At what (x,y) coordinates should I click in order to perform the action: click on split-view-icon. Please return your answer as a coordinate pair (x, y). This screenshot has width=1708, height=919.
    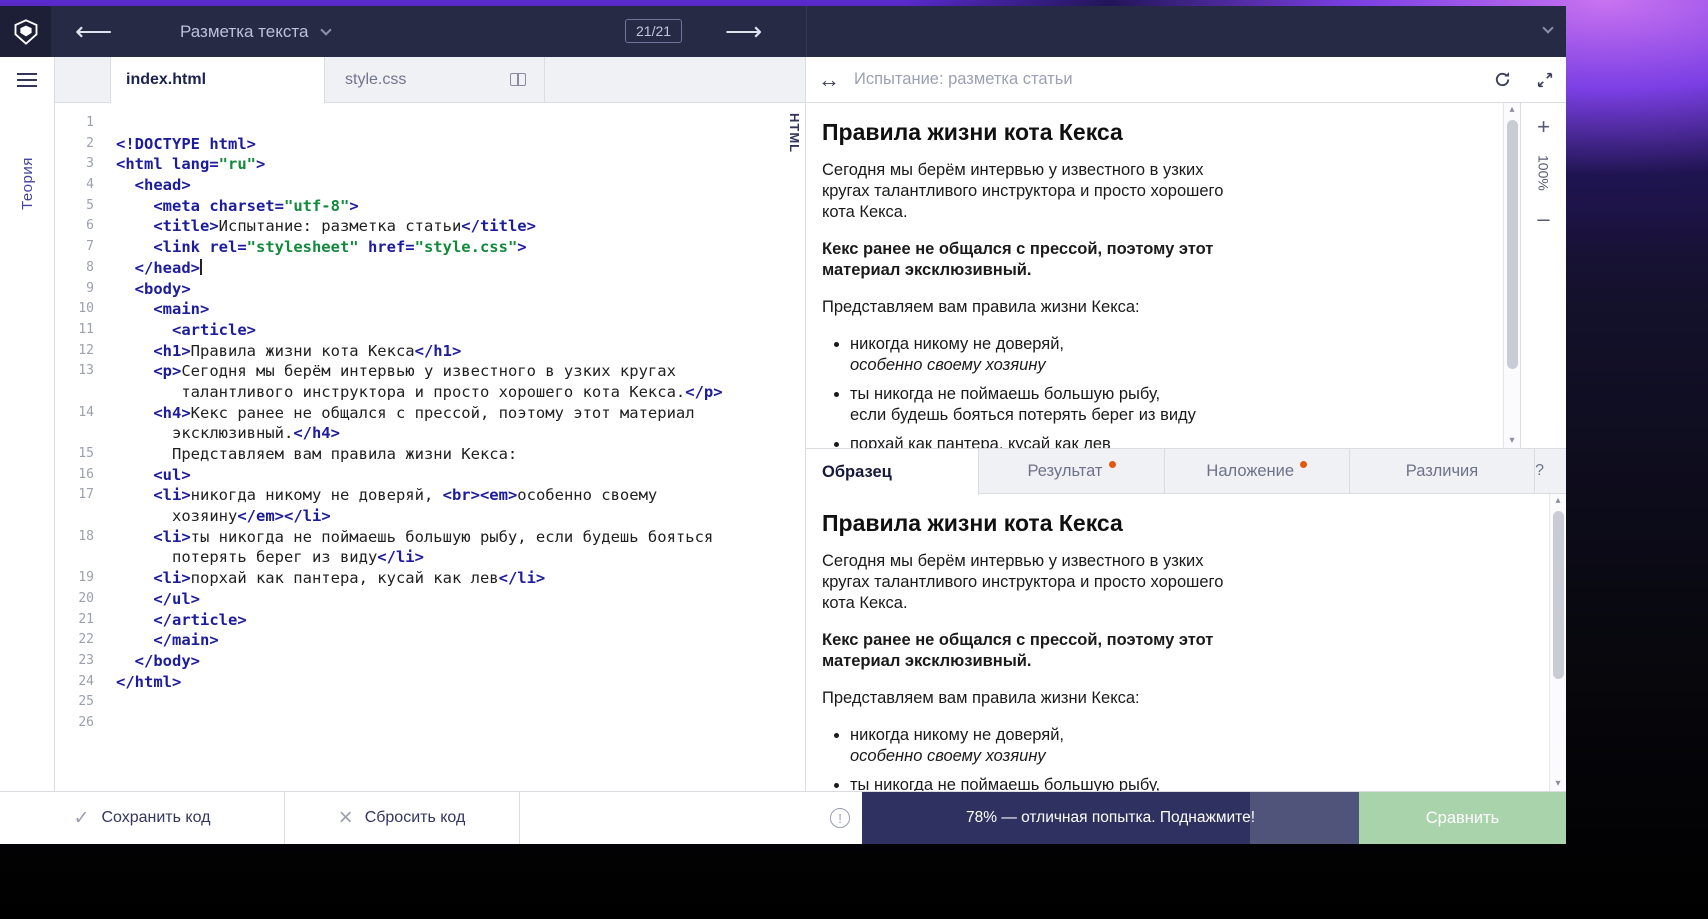
    Looking at the image, I should click on (518, 79).